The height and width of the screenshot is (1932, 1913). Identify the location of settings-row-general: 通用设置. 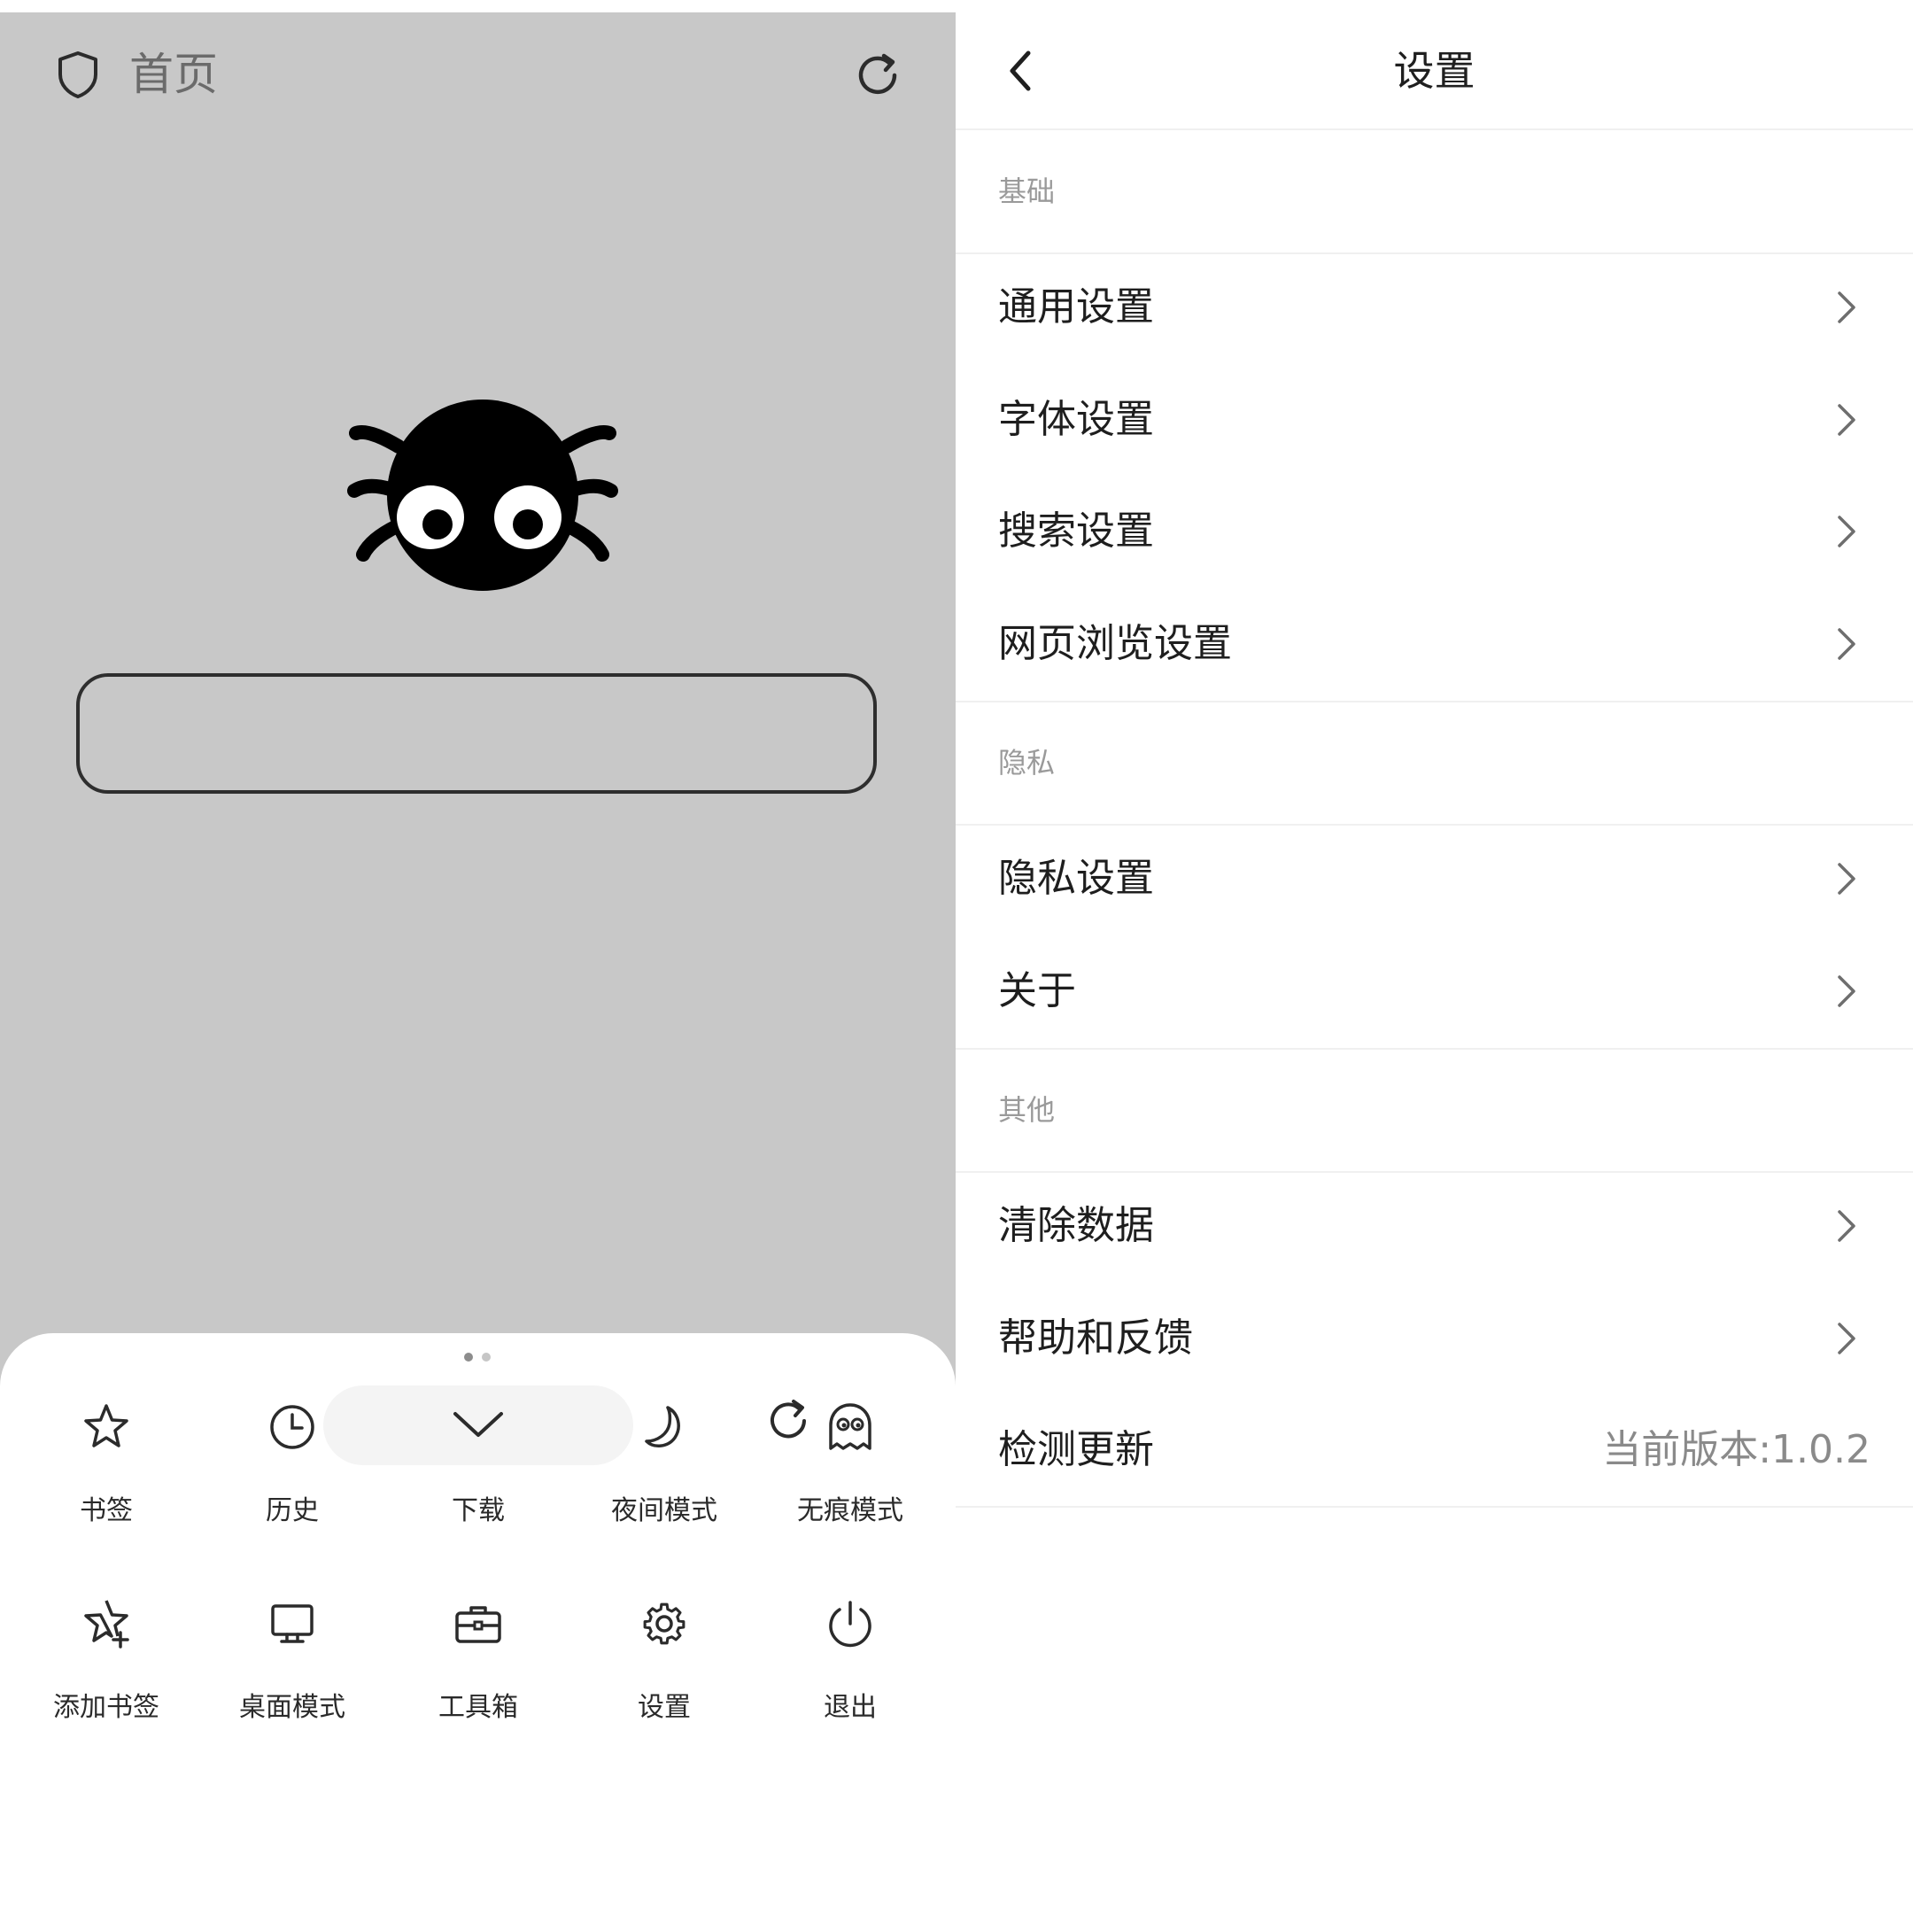
(1435, 307).